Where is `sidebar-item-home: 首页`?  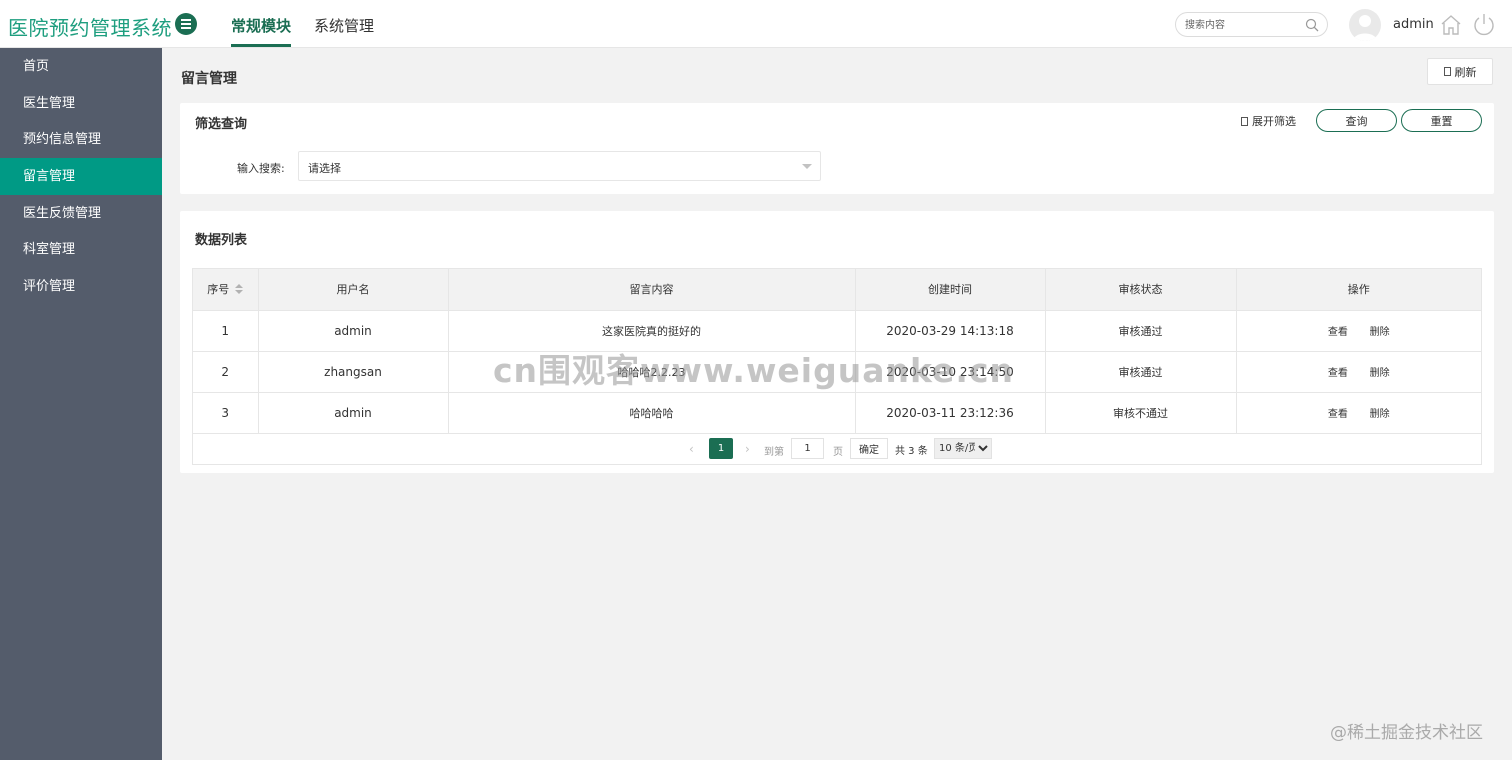
sidebar-item-home: 首页 is located at coordinates (81, 66).